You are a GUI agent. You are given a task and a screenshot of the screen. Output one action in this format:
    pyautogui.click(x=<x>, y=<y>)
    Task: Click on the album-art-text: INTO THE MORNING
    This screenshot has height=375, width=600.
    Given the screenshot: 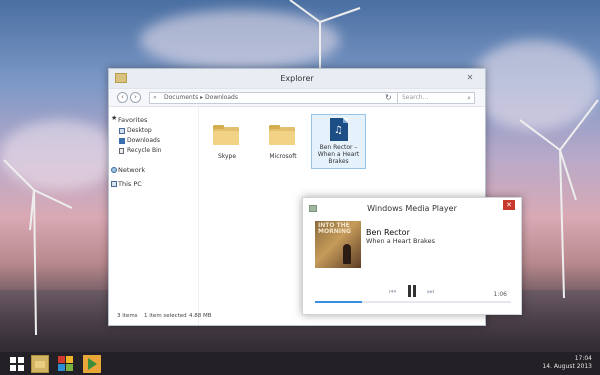 What is the action you would take?
    pyautogui.click(x=334, y=228)
    